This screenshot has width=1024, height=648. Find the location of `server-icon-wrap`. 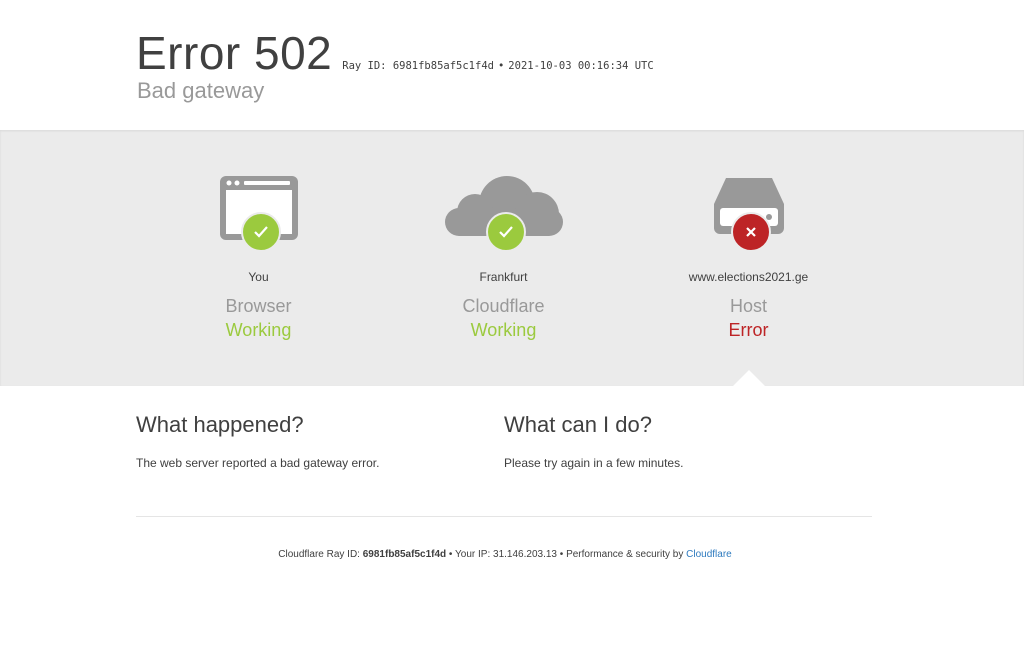

server-icon-wrap is located at coordinates (748, 191).